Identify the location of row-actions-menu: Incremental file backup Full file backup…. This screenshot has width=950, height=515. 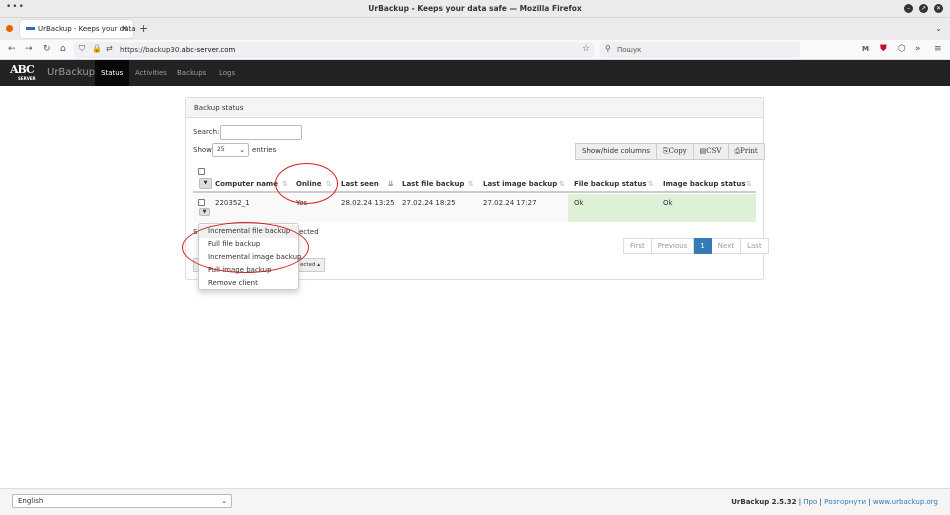
(249, 256).